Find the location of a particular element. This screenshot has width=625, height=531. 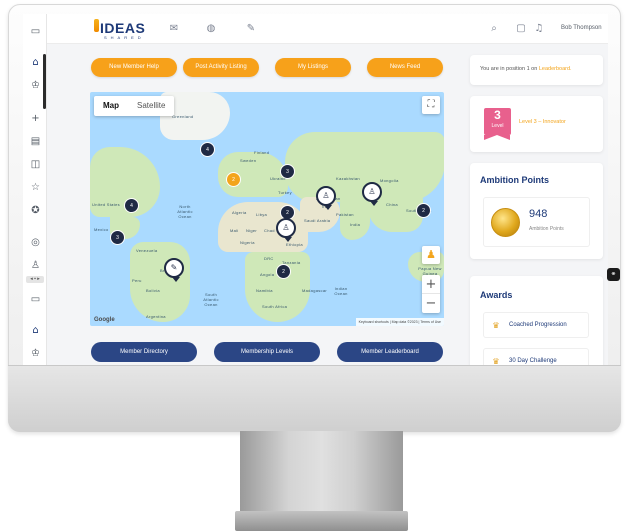

ocean-label: Indian Ocean is located at coordinates (341, 291).